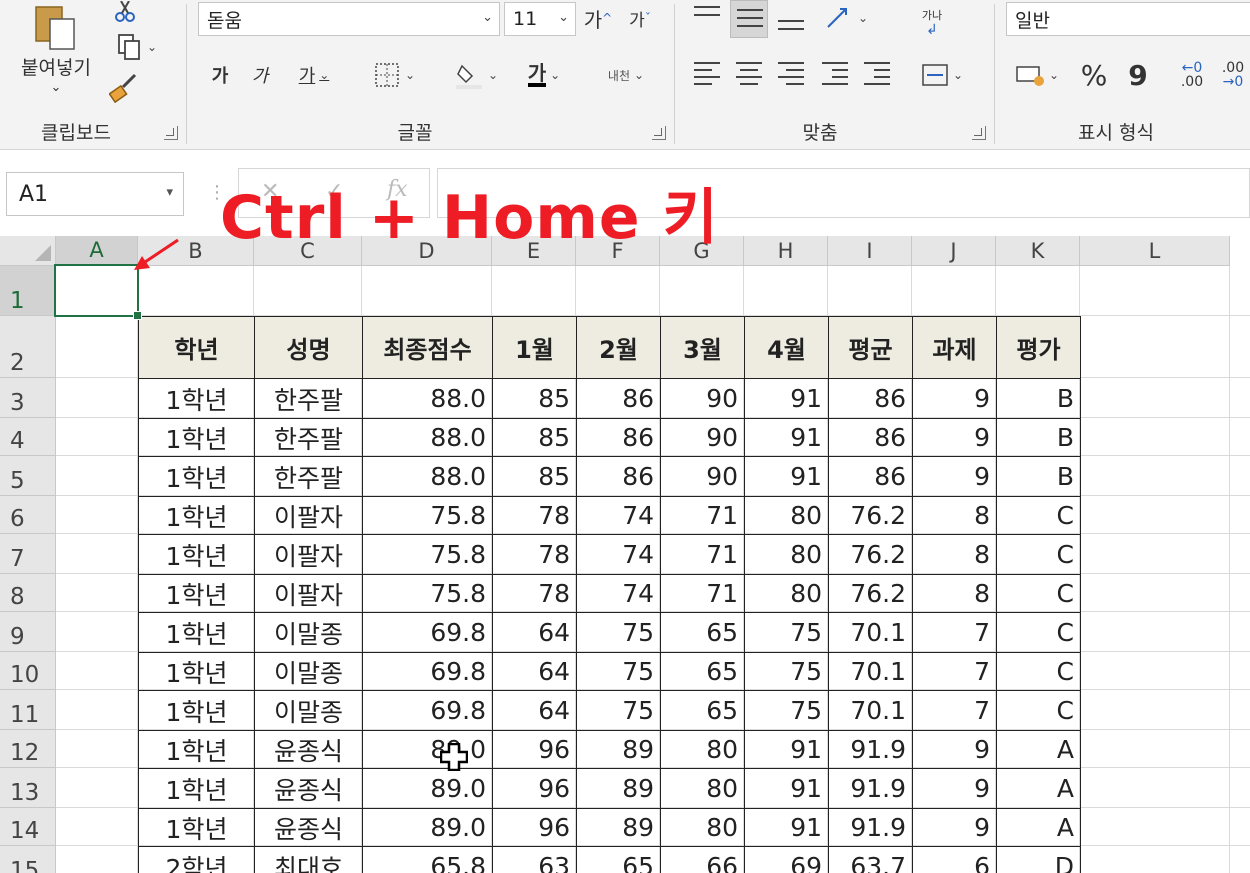  I want to click on orientation-button: ⌄, so click(846, 18).